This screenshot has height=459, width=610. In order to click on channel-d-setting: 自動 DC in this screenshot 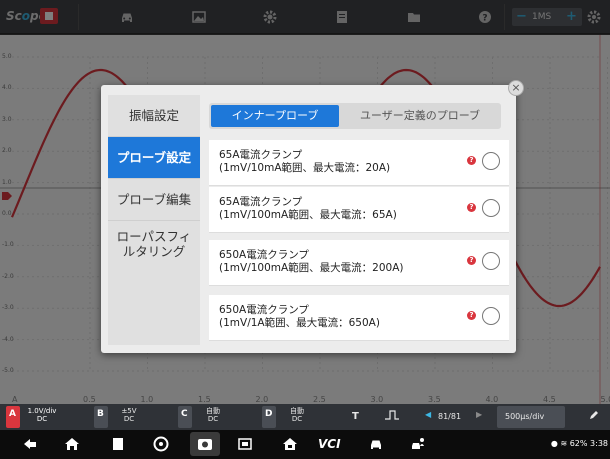, I will do `click(297, 415)`.